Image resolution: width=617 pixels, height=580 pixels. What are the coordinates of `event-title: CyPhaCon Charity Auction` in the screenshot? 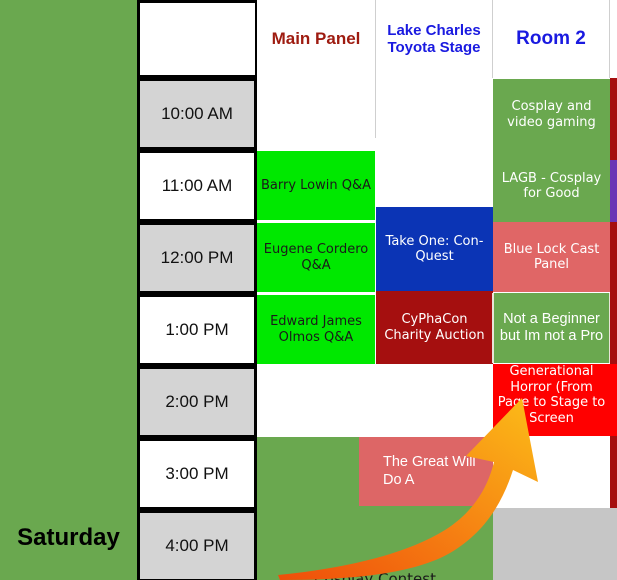 It's located at (434, 327).